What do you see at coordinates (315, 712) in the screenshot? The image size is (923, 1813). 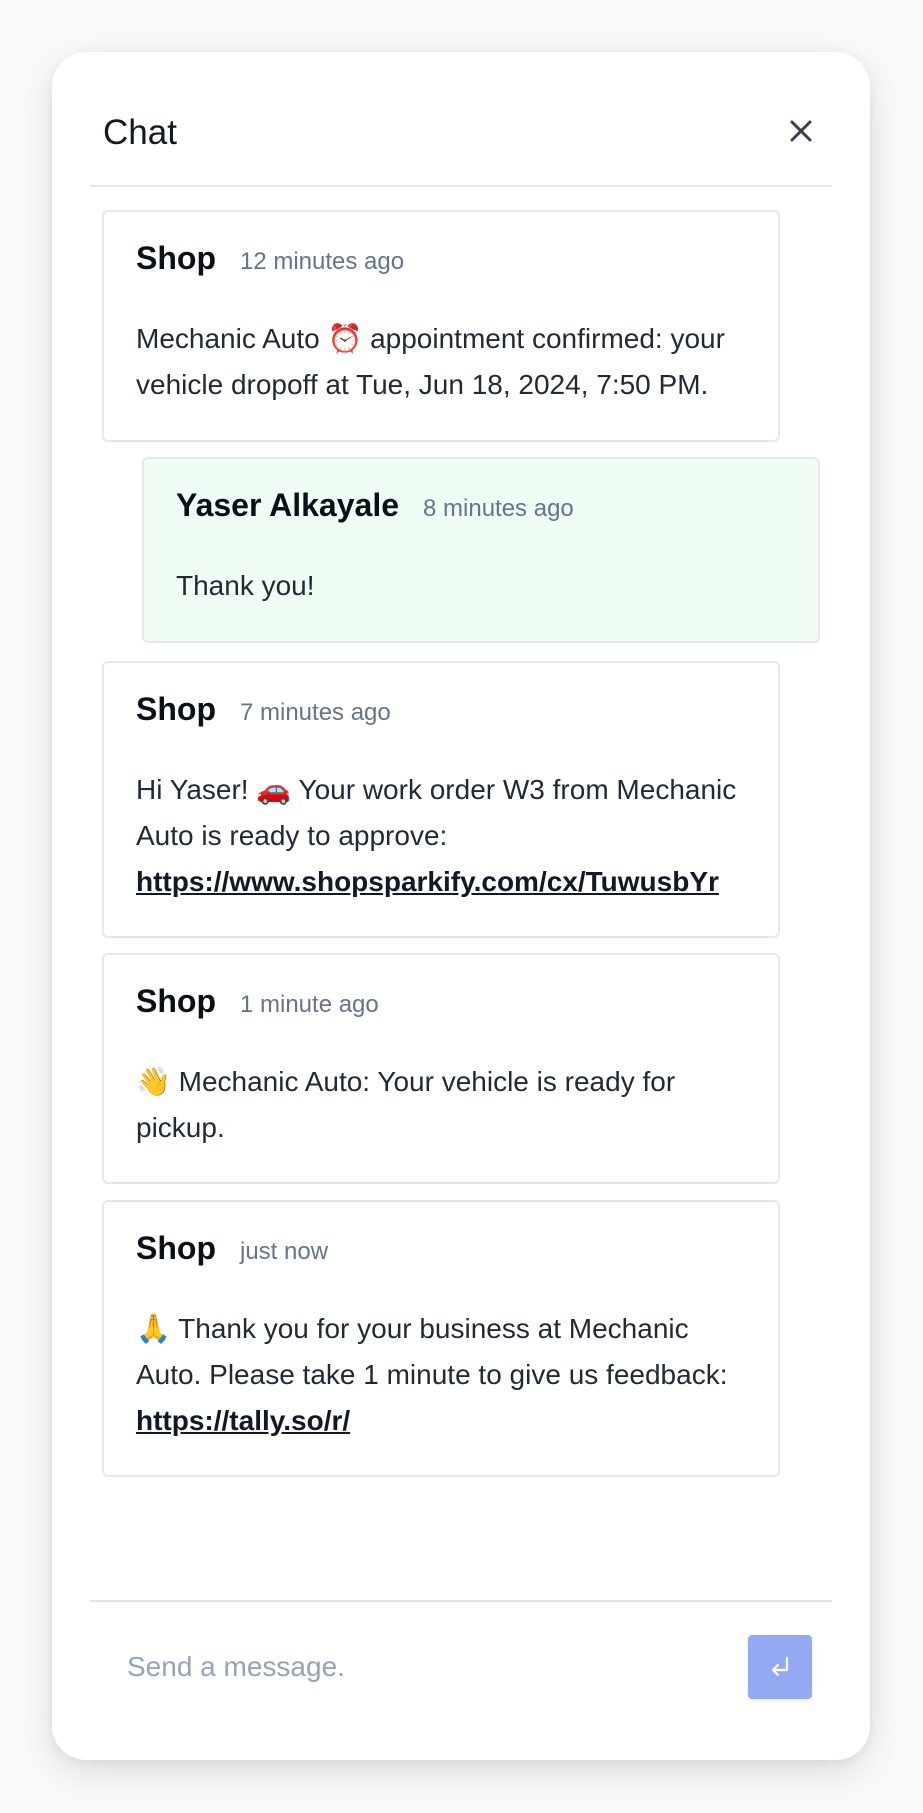 I see `message-time: 7 minutes ago` at bounding box center [315, 712].